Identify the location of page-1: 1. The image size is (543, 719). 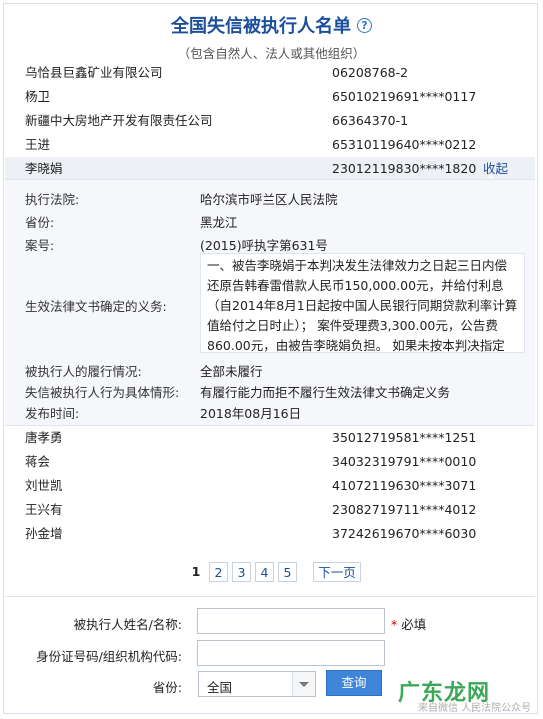
(196, 572).